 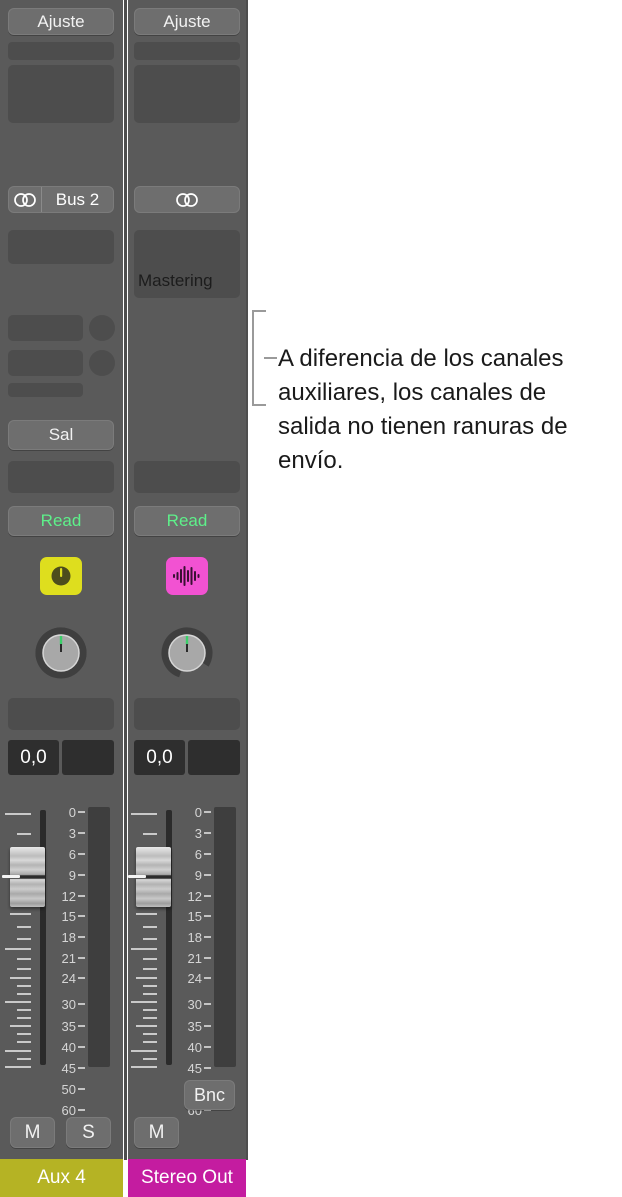 What do you see at coordinates (61, 435) in the screenshot?
I see `output-button: Sal` at bounding box center [61, 435].